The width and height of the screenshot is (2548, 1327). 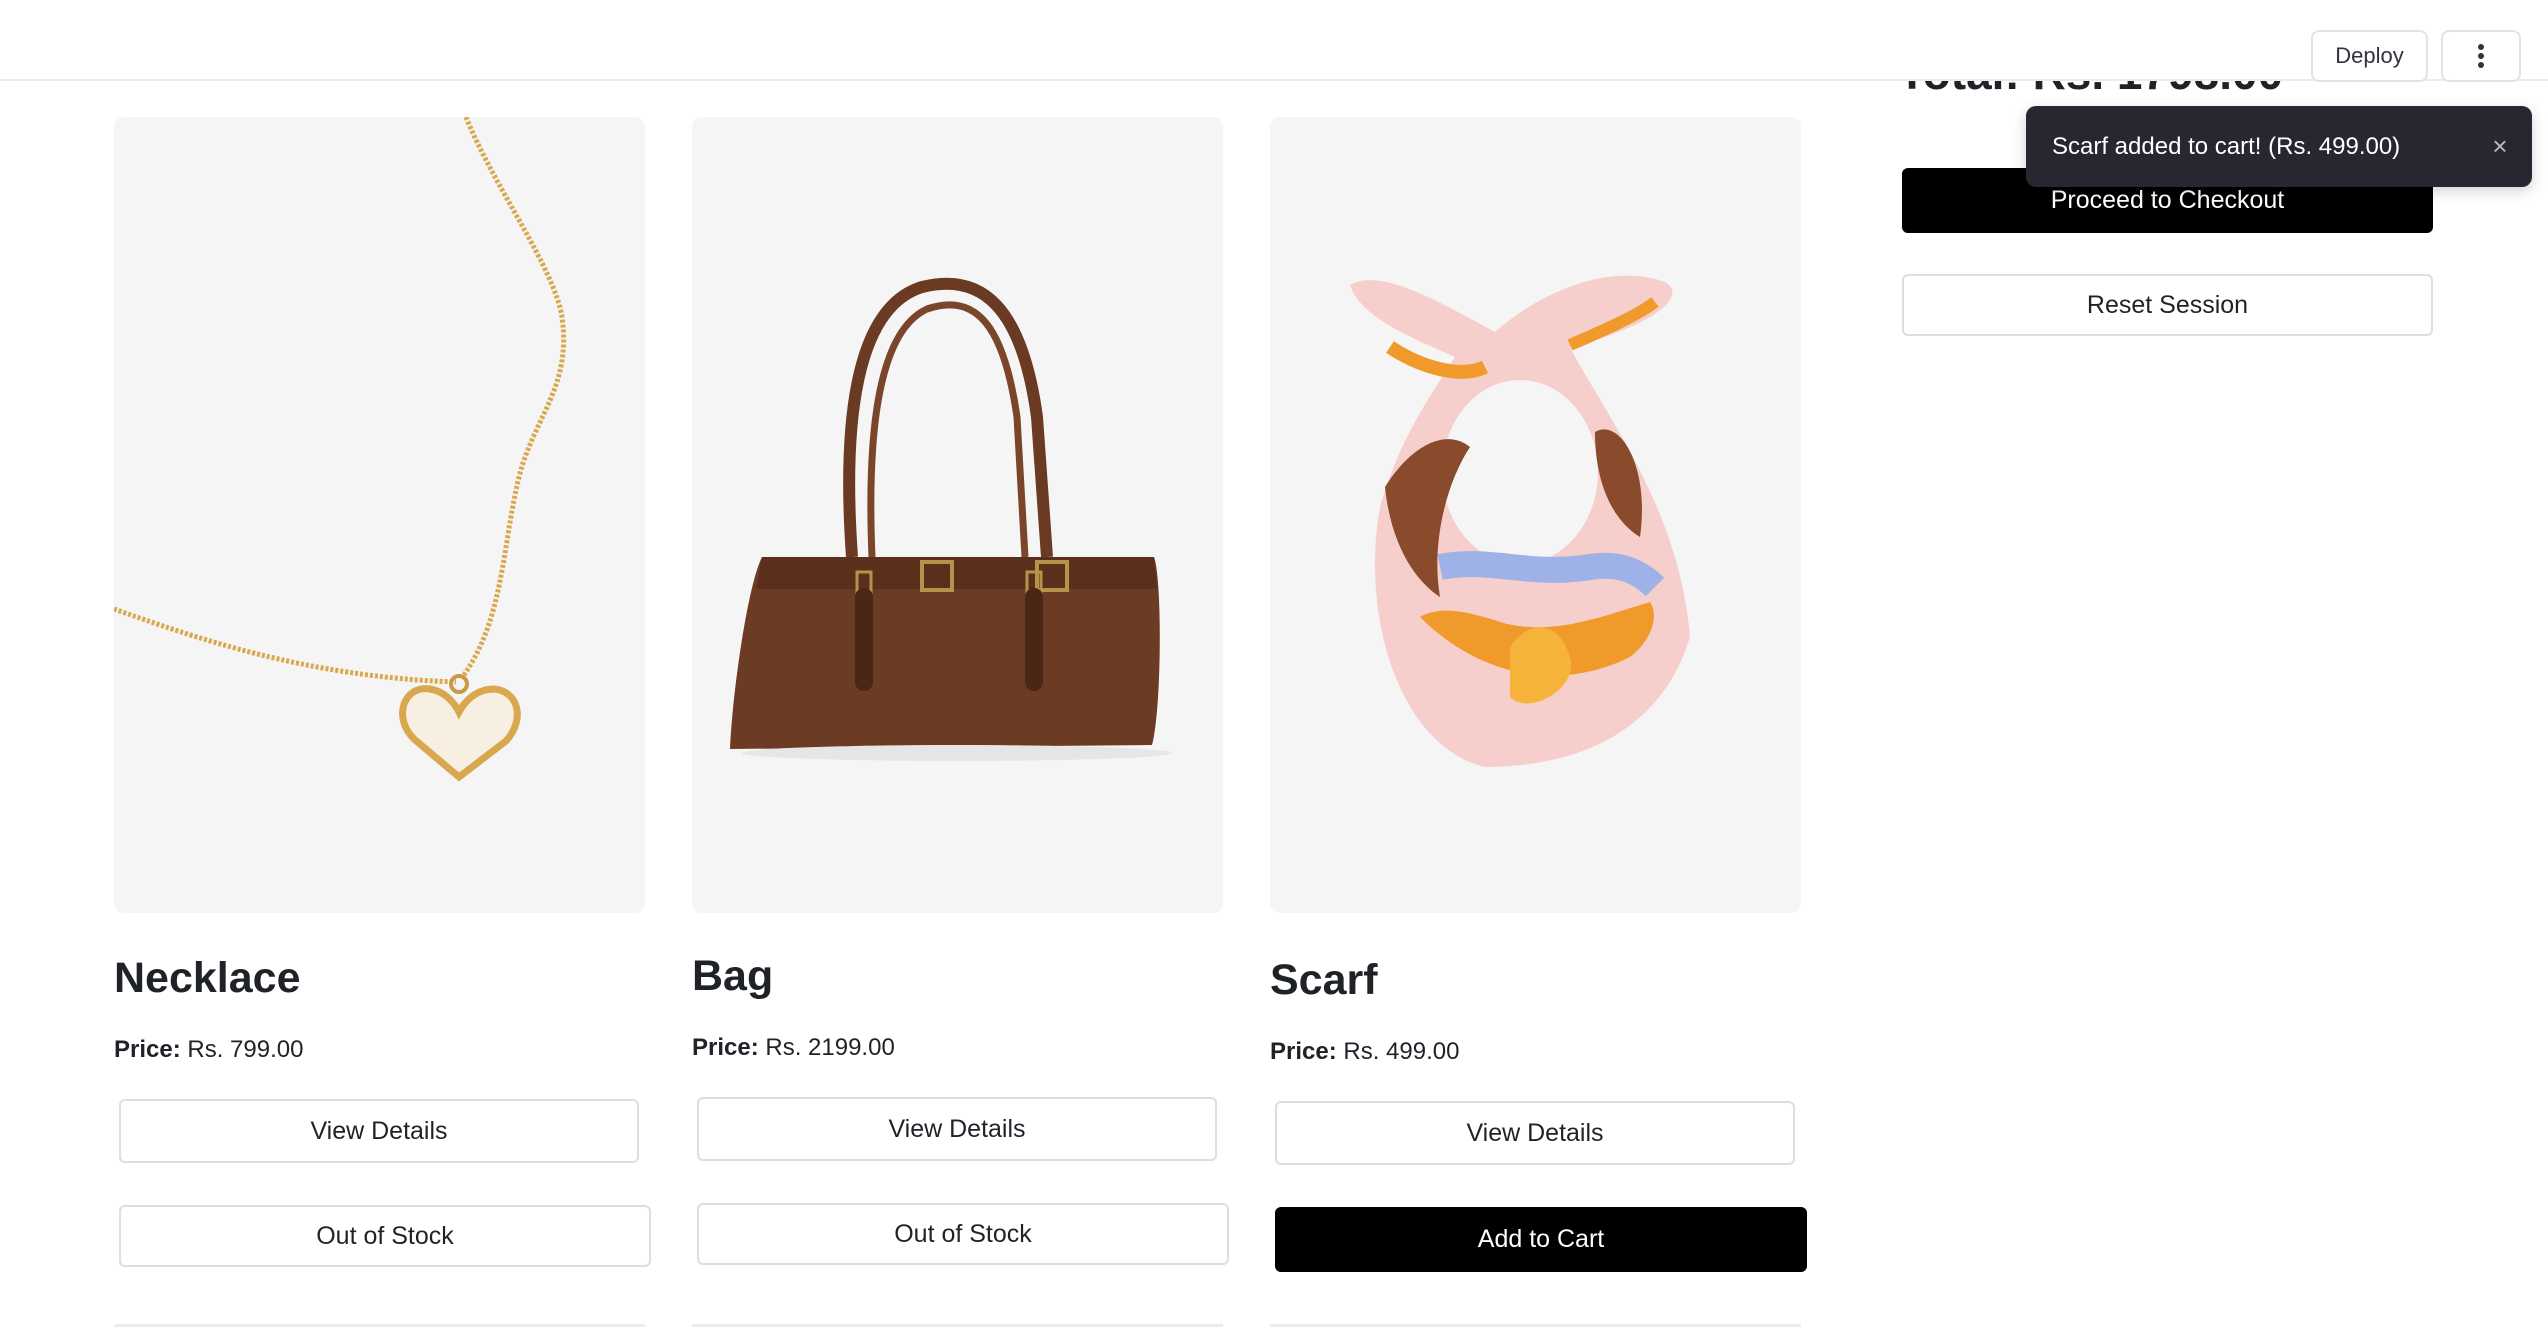 What do you see at coordinates (1324, 980) in the screenshot?
I see `product-name: Scarf` at bounding box center [1324, 980].